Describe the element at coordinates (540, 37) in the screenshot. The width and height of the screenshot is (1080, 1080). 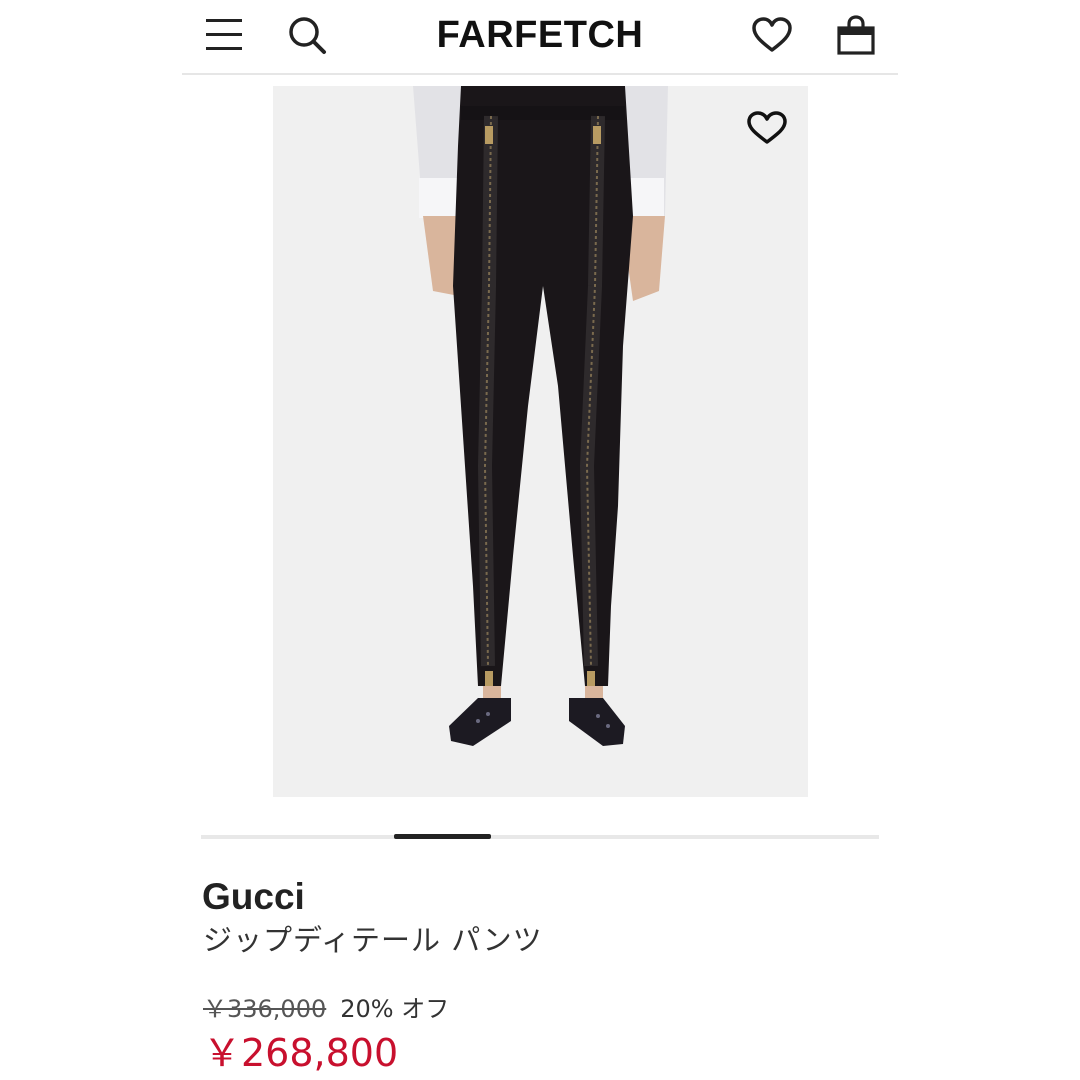
I see `top-navigation-bar: FARFETCH` at that location.